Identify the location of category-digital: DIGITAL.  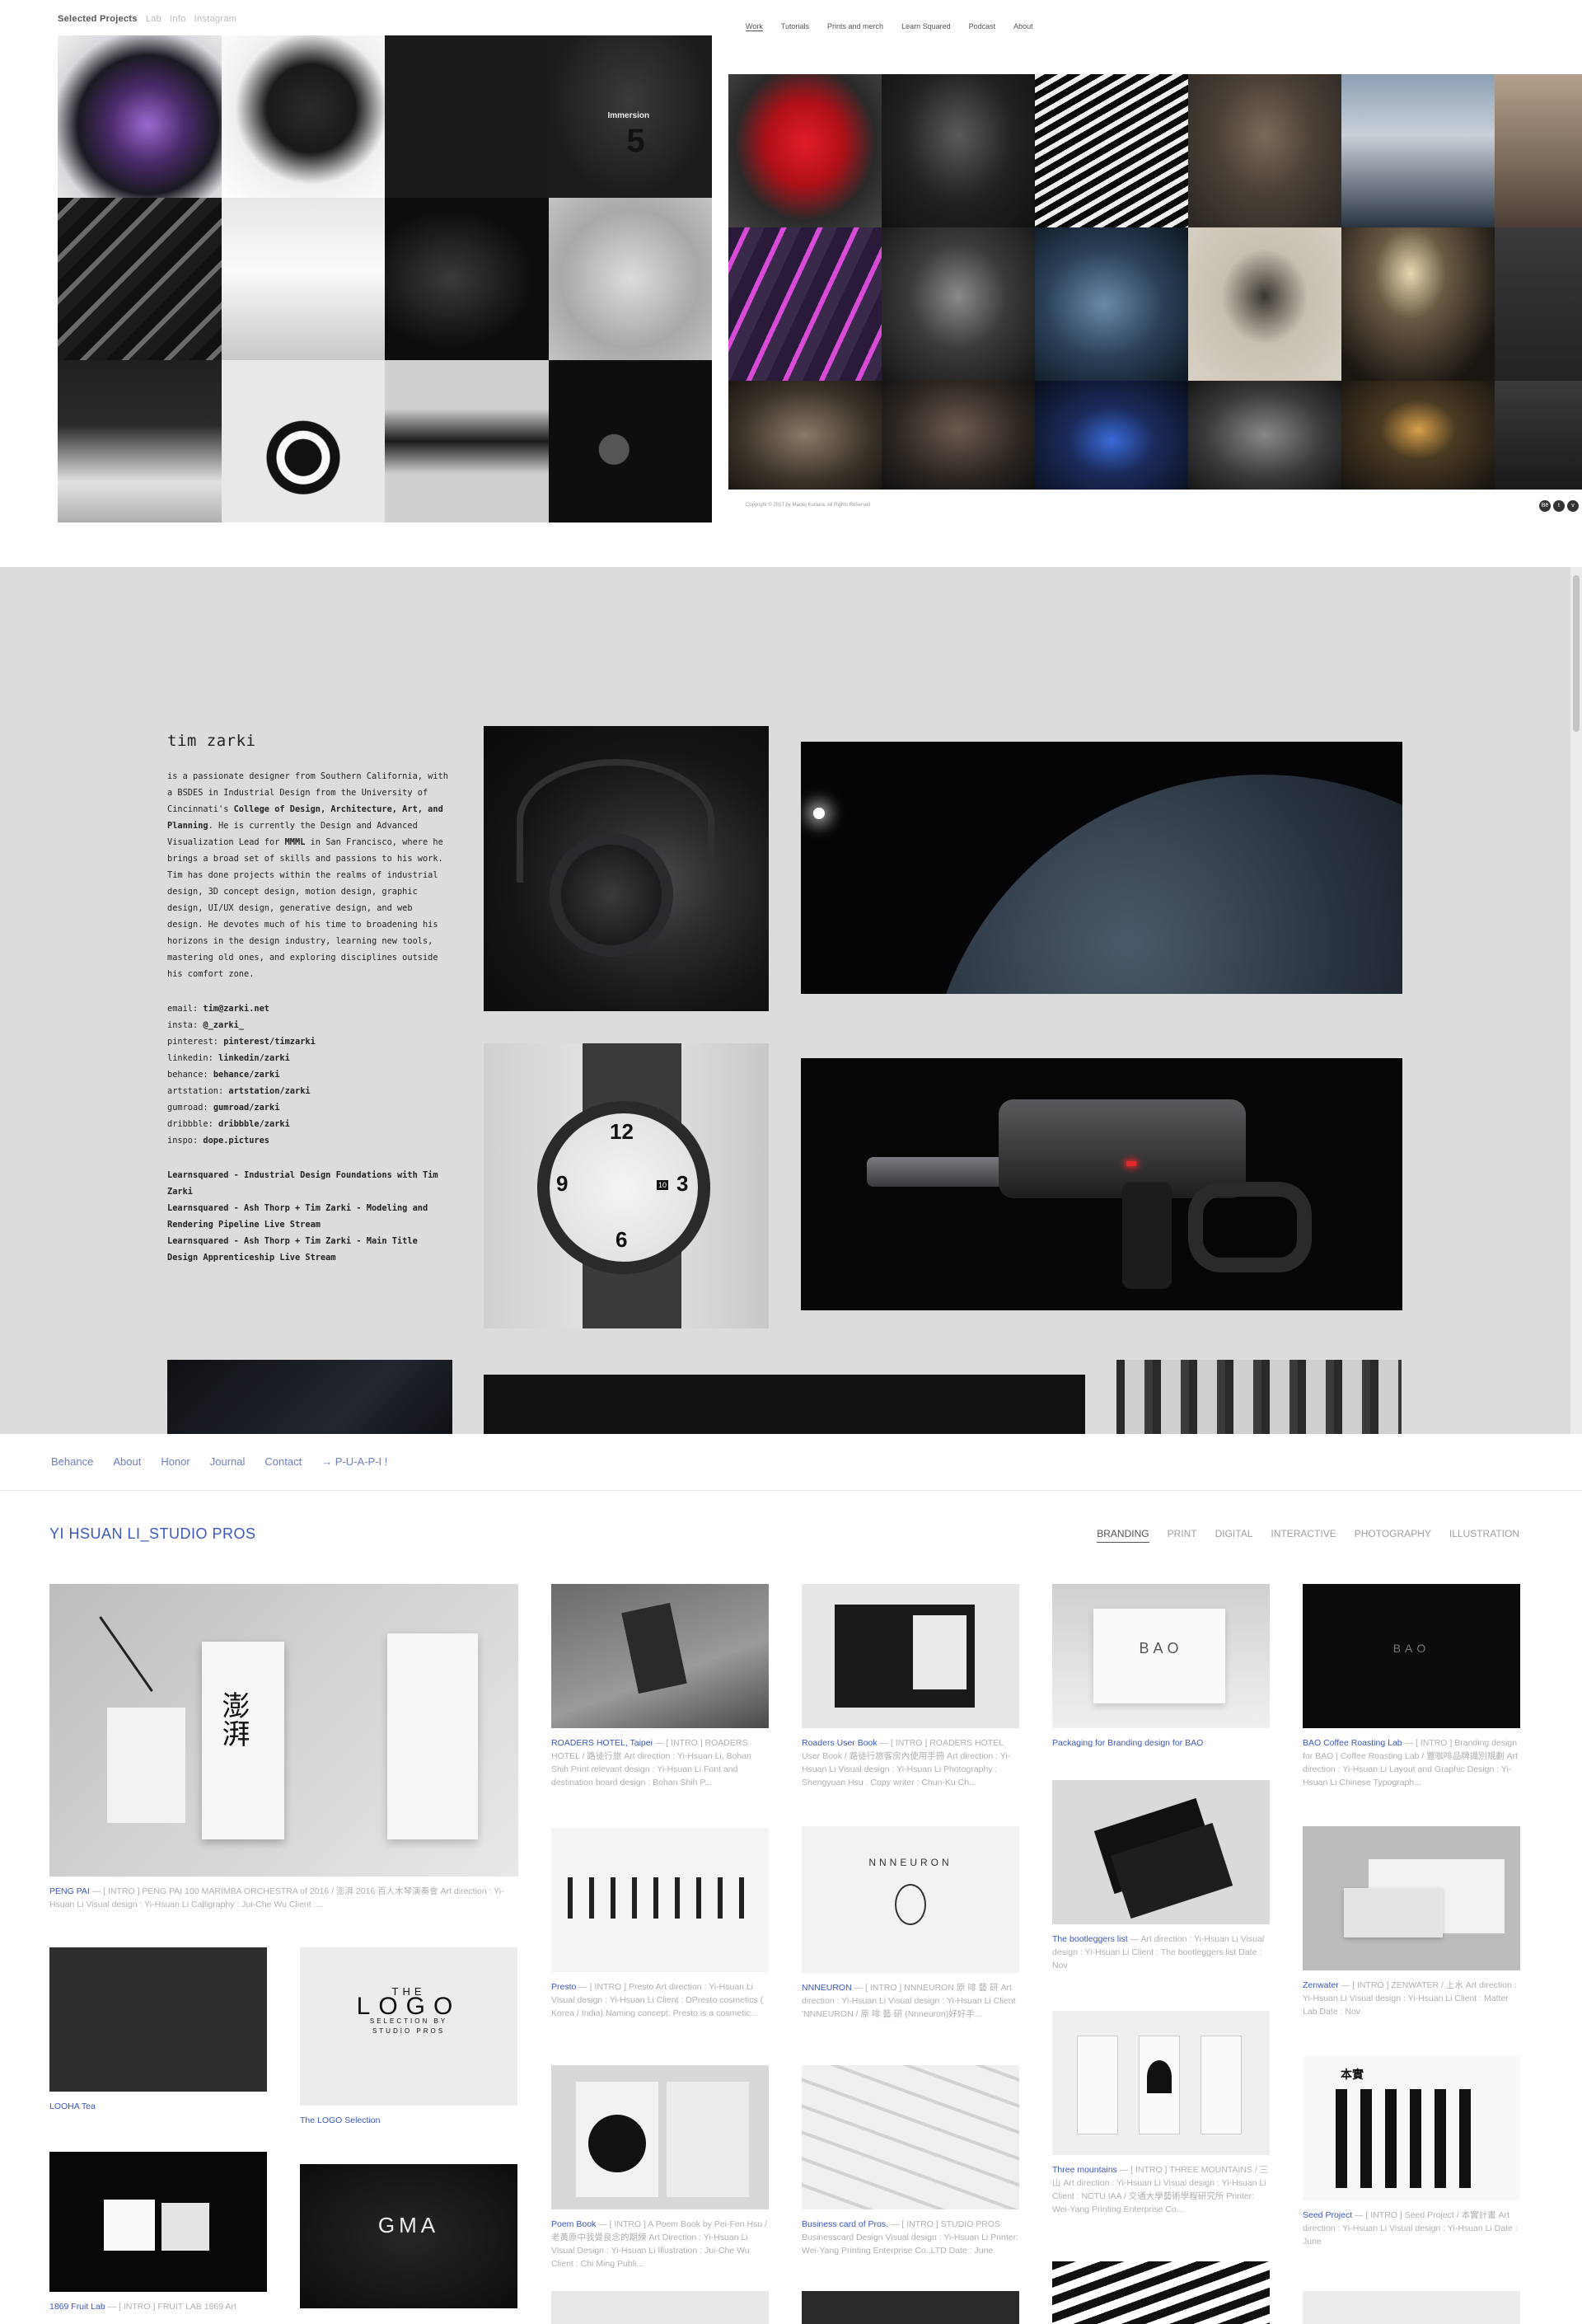
(1234, 1535).